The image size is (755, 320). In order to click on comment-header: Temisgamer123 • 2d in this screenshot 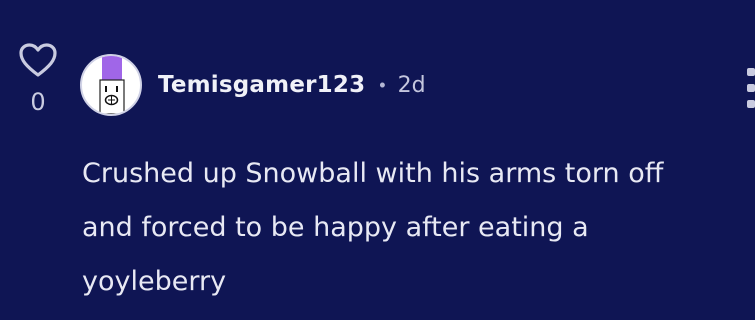, I will do `click(253, 85)`.